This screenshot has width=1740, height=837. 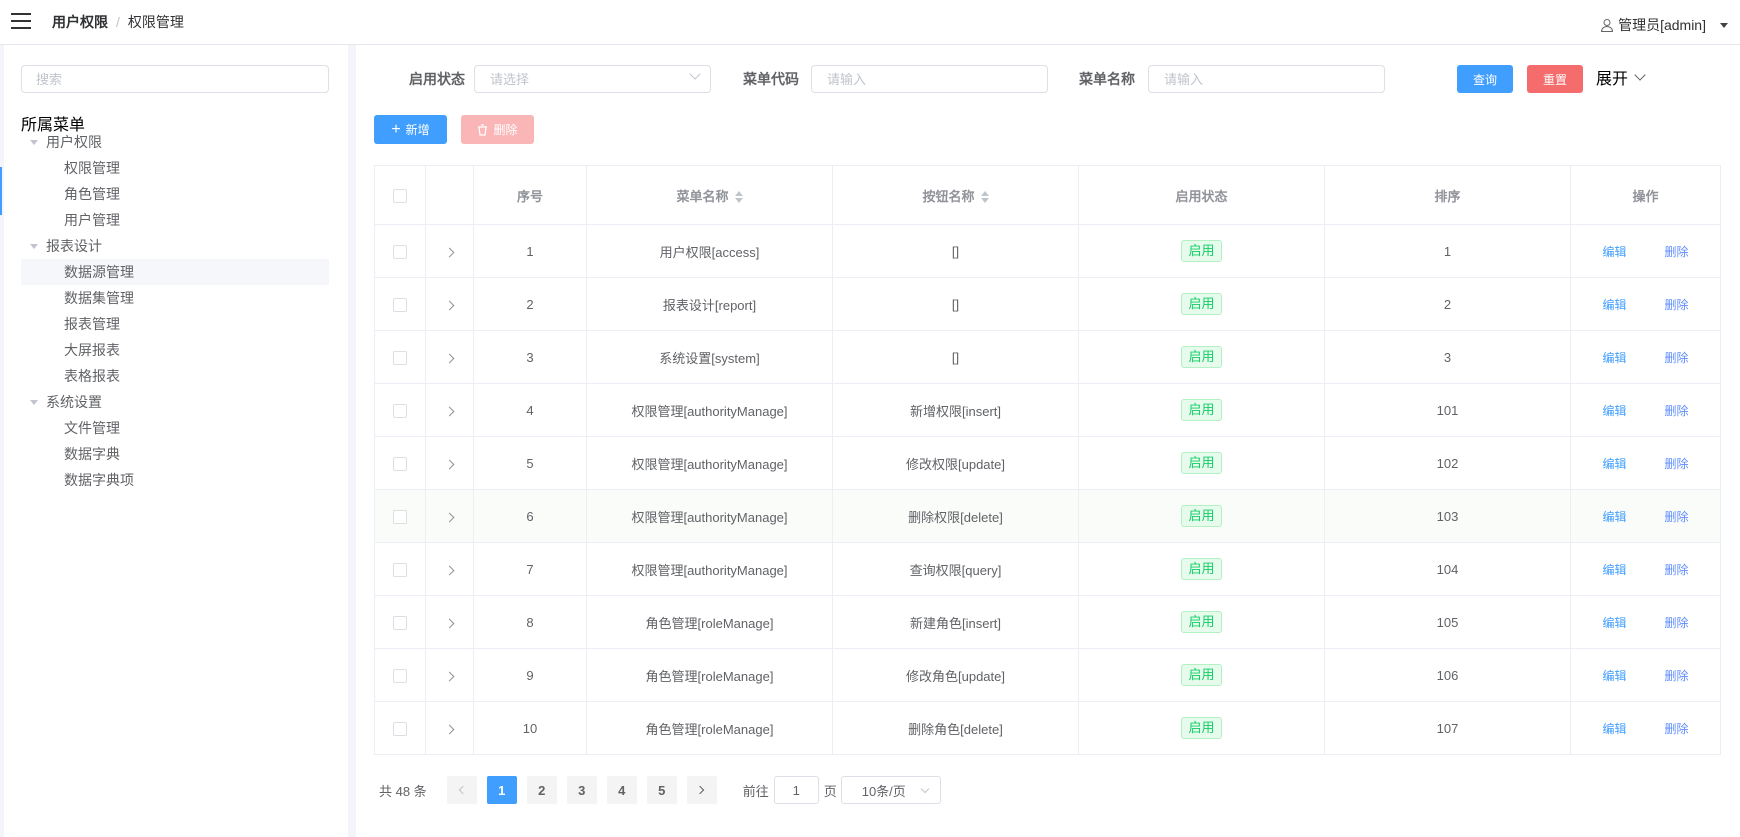 What do you see at coordinates (955, 195) in the screenshot?
I see `col-header-button: 按钮名称` at bounding box center [955, 195].